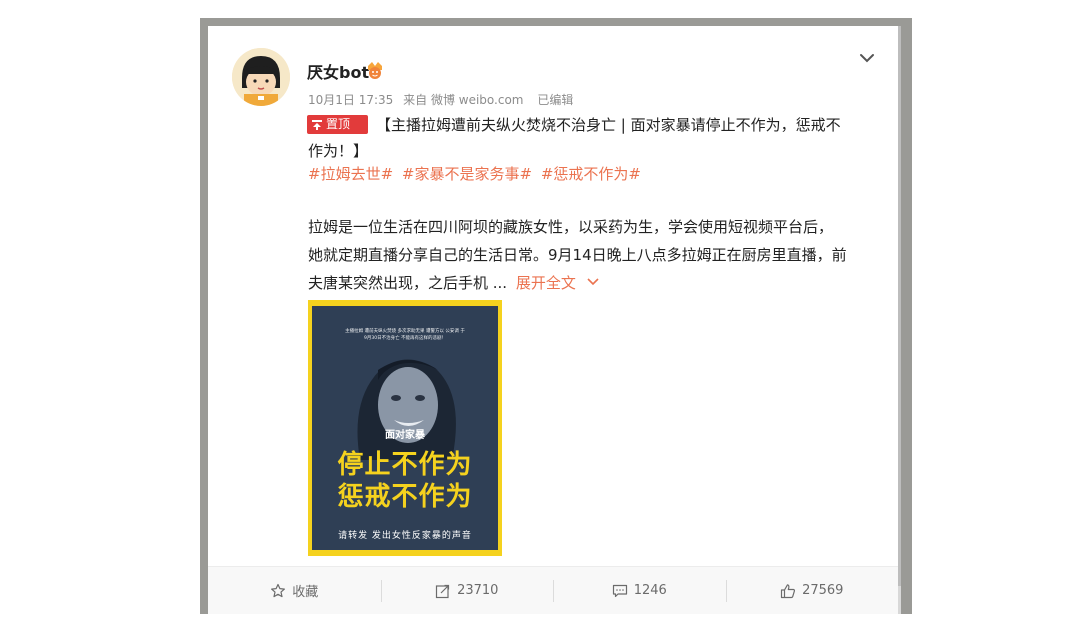 This screenshot has height=618, width=1080. What do you see at coordinates (545, 283) in the screenshot?
I see `expand-label: 展开全文` at bounding box center [545, 283].